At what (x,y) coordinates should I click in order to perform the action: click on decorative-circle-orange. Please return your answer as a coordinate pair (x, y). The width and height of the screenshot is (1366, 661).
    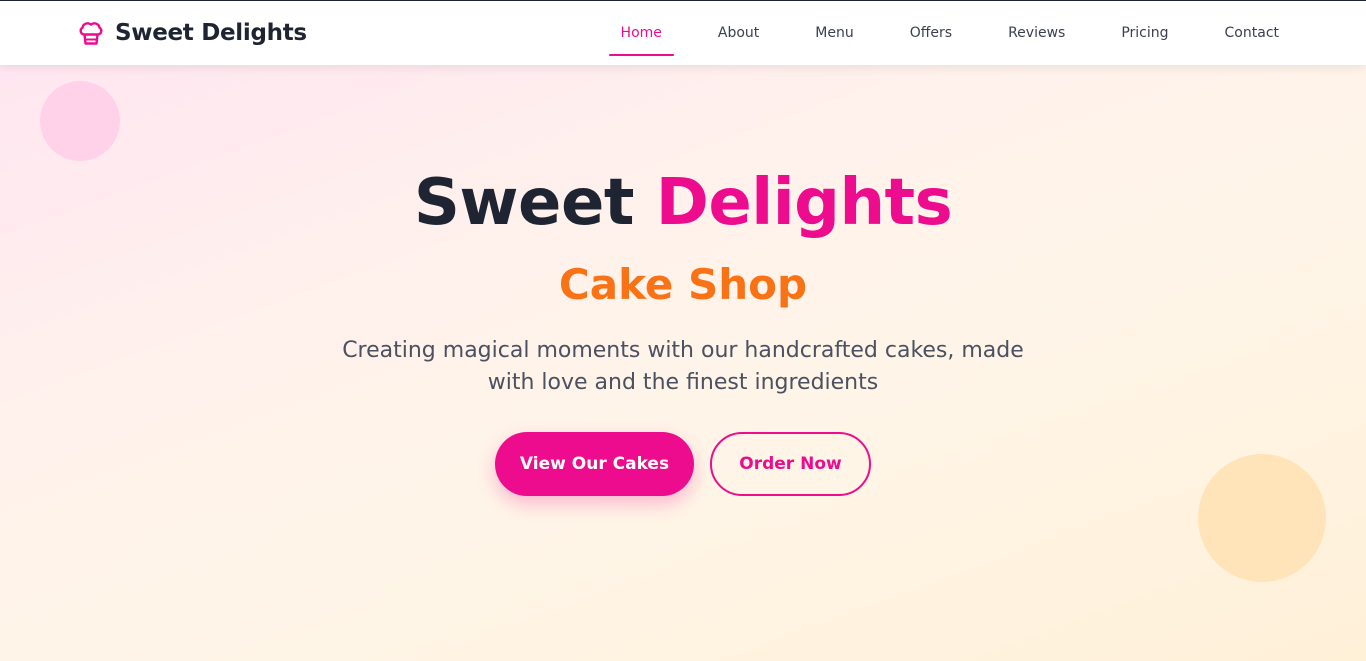
    Looking at the image, I should click on (1262, 518).